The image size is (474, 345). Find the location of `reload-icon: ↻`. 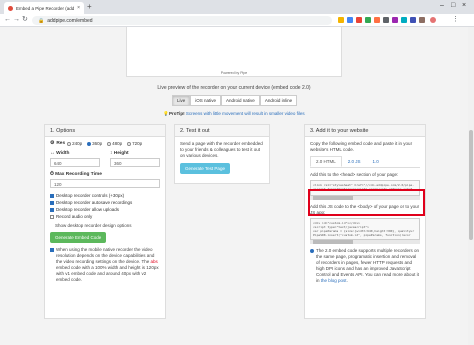

reload-icon: ↻ is located at coordinates (25, 20).